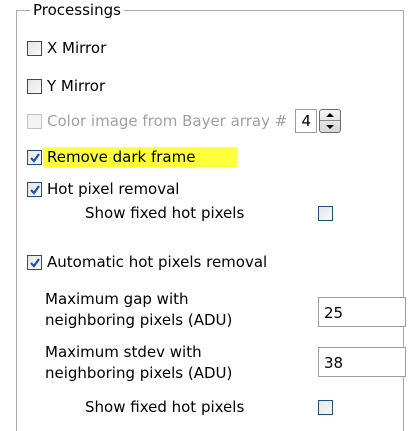 This screenshot has height=431, width=420. What do you see at coordinates (330, 115) in the screenshot?
I see `spin-up-icon` at bounding box center [330, 115].